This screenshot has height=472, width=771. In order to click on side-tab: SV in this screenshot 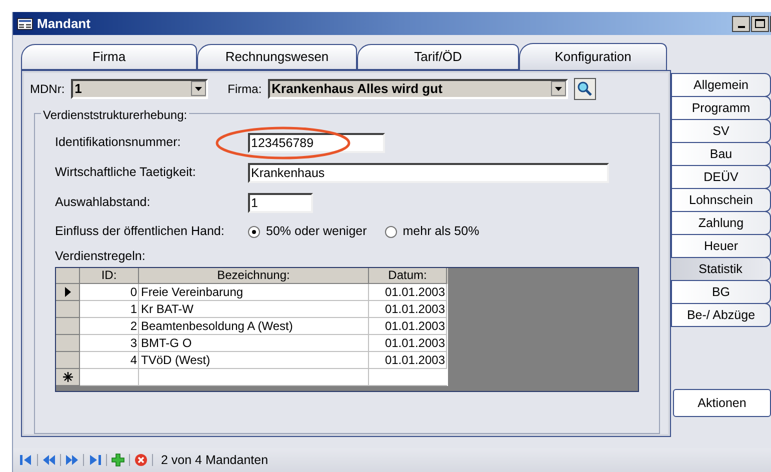, I will do `click(721, 131)`.